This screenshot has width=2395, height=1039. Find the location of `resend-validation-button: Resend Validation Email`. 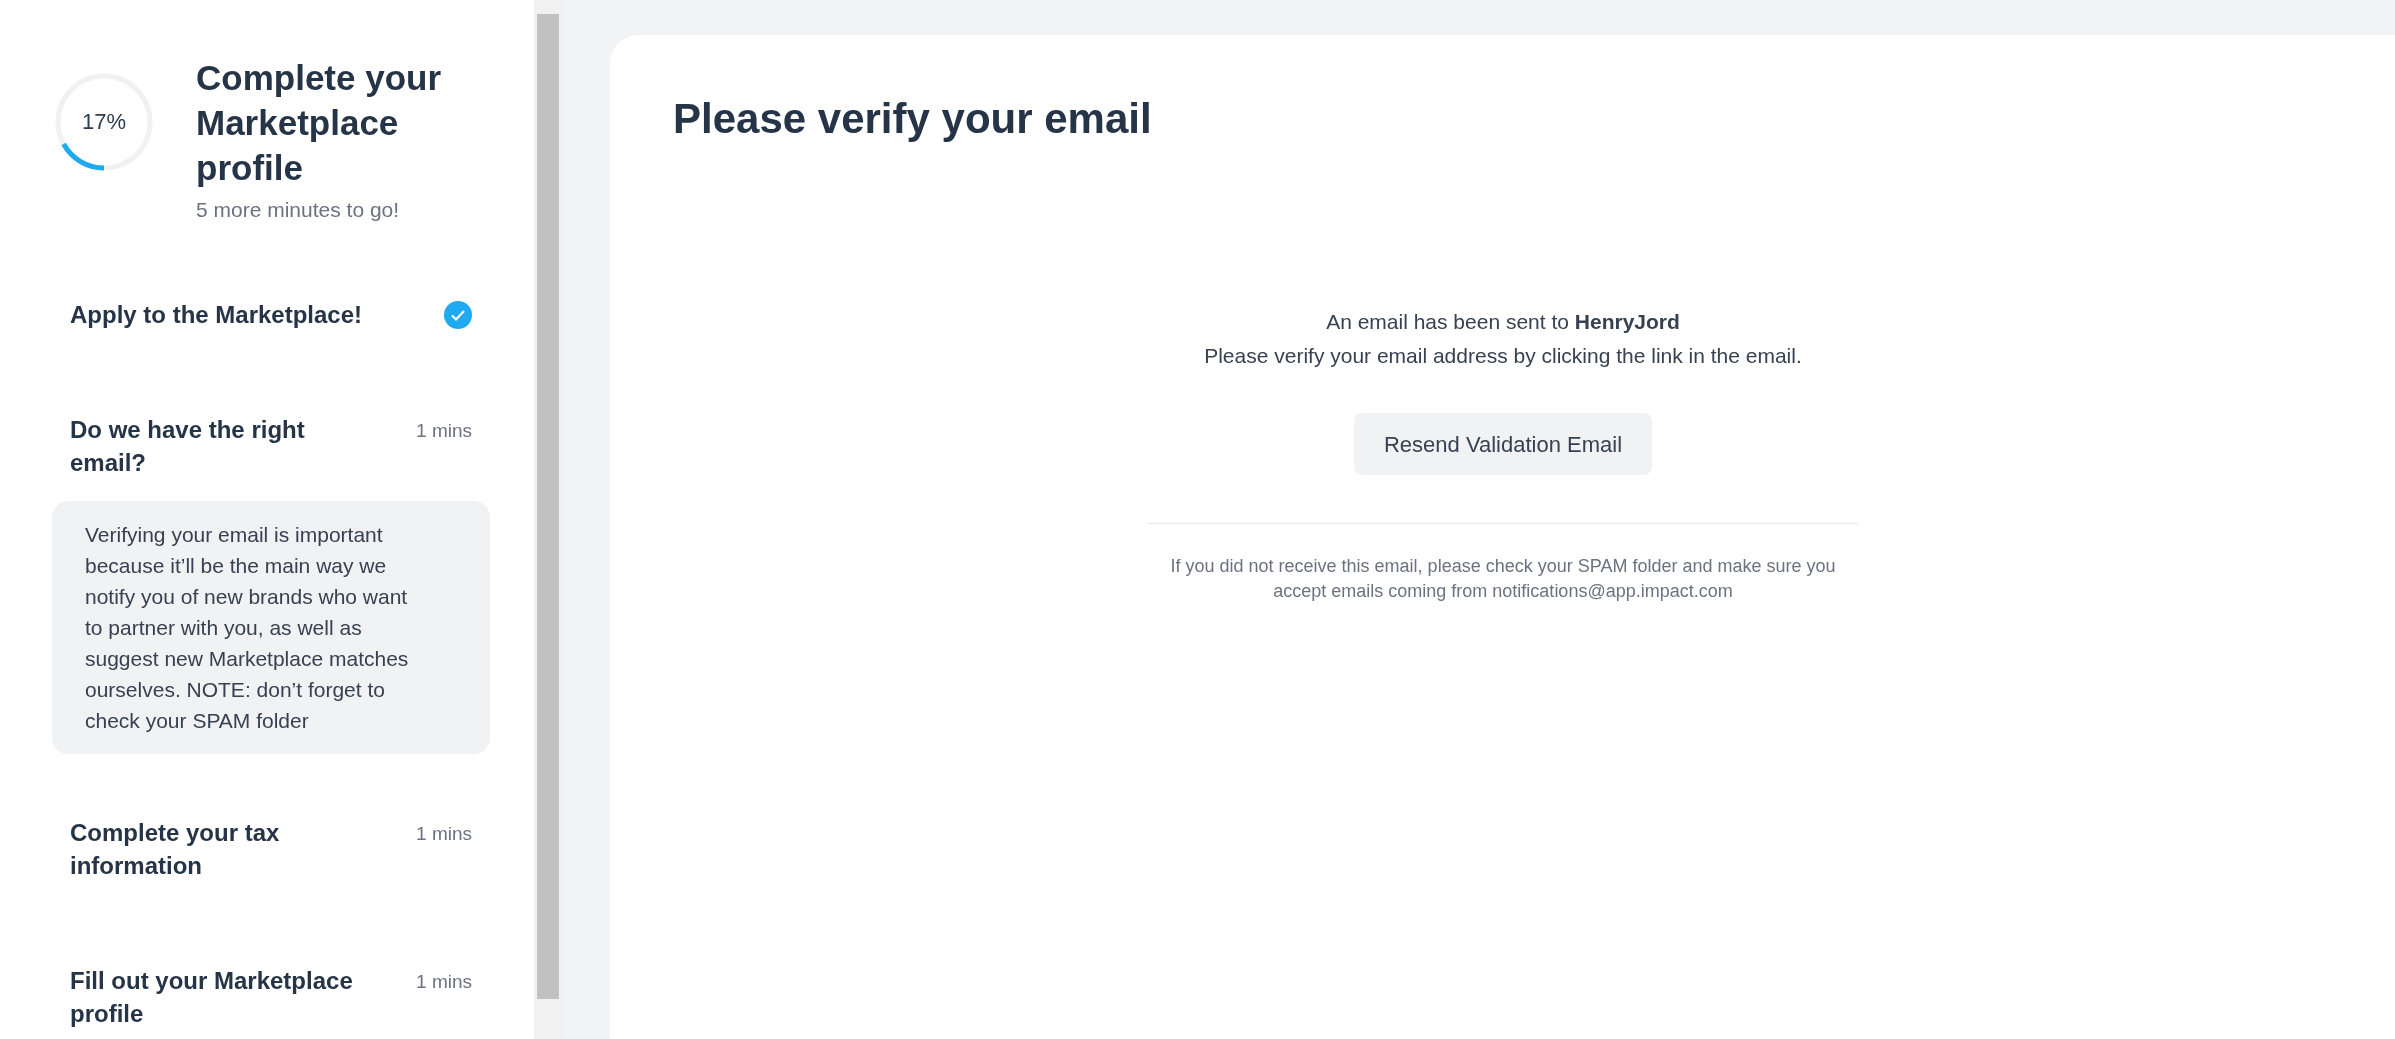

resend-validation-button: Resend Validation Email is located at coordinates (1503, 444).